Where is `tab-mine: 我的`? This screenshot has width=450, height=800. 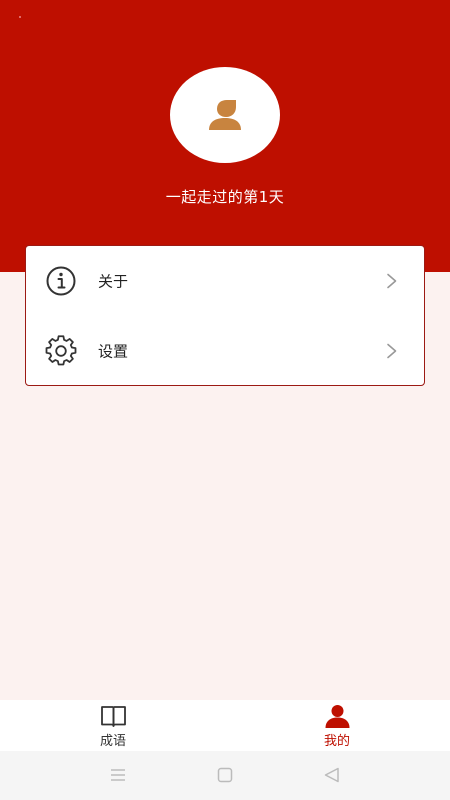 tab-mine: 我的 is located at coordinates (337, 725).